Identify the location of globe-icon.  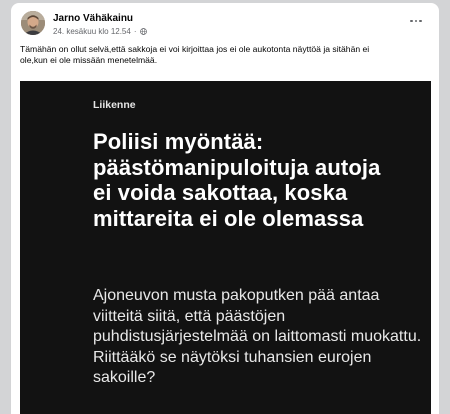
(143, 31).